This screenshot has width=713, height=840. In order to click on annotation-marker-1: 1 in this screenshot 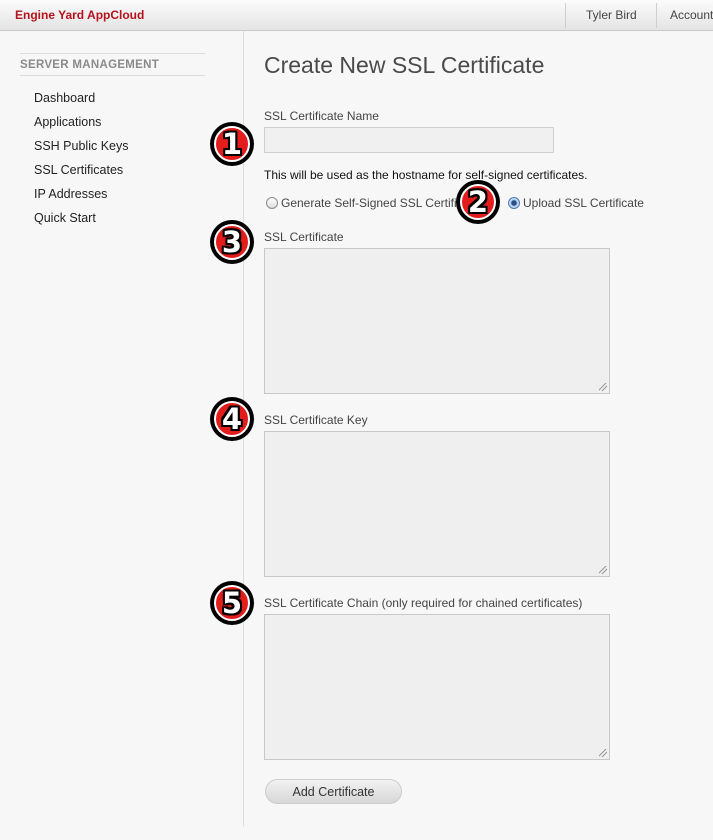, I will do `click(232, 144)`.